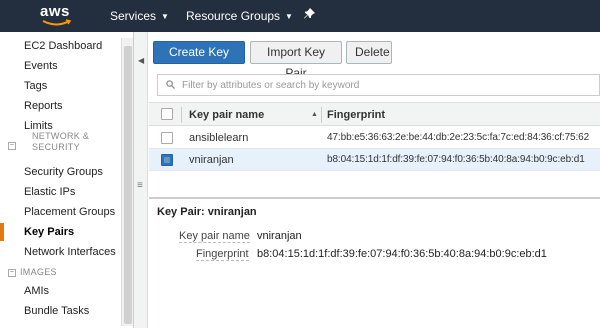 This screenshot has width=600, height=328. What do you see at coordinates (233, 16) in the screenshot?
I see `resource-groups-label: Resource Groups` at bounding box center [233, 16].